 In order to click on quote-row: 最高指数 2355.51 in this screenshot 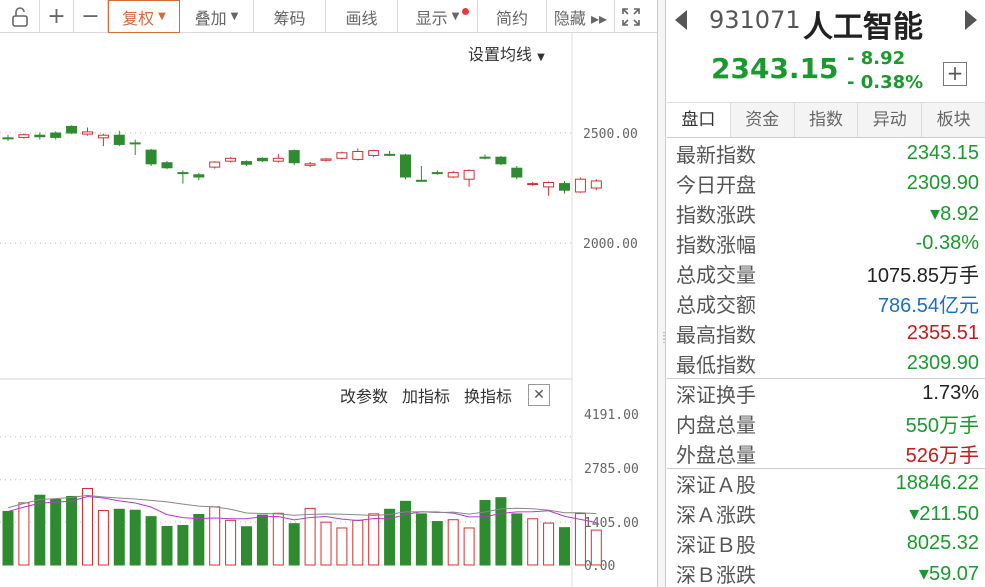, I will do `click(826, 333)`.